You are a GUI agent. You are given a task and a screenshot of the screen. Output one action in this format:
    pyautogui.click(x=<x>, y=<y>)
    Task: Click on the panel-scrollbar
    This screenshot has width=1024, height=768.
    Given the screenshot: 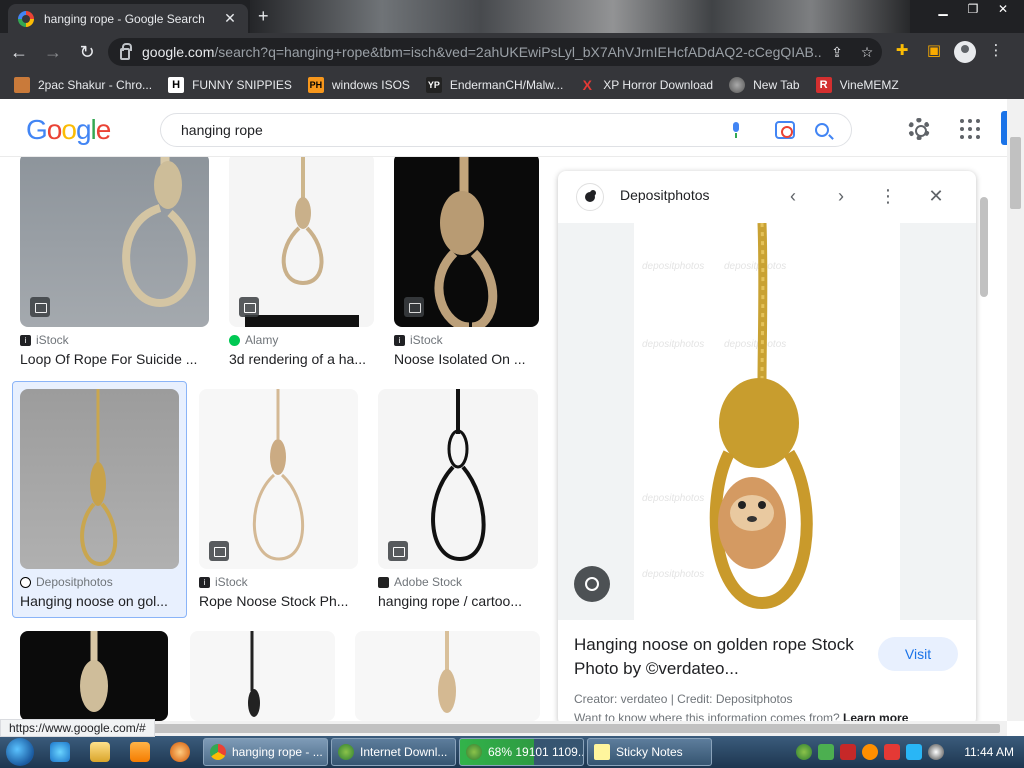 What is the action you would take?
    pyautogui.click(x=984, y=453)
    